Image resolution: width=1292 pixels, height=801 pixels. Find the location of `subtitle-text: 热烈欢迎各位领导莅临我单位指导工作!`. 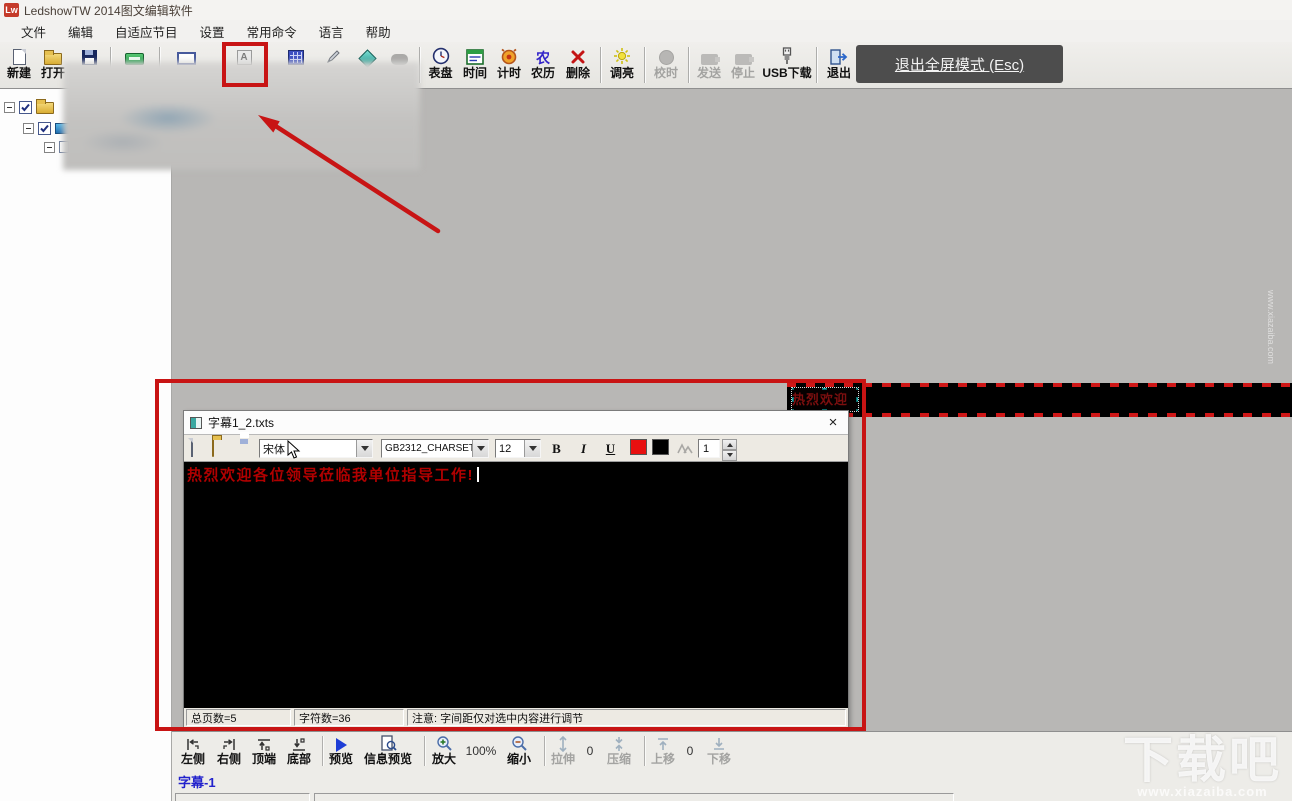

subtitle-text: 热烈欢迎各位领导莅临我单位指导工作! is located at coordinates (330, 475).